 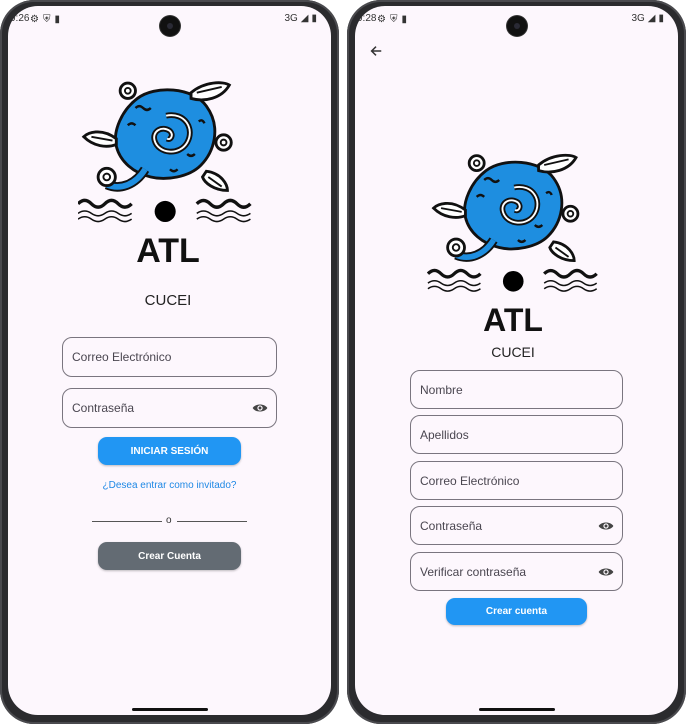 What do you see at coordinates (441, 389) in the screenshot?
I see `name-placeholder: Nombre` at bounding box center [441, 389].